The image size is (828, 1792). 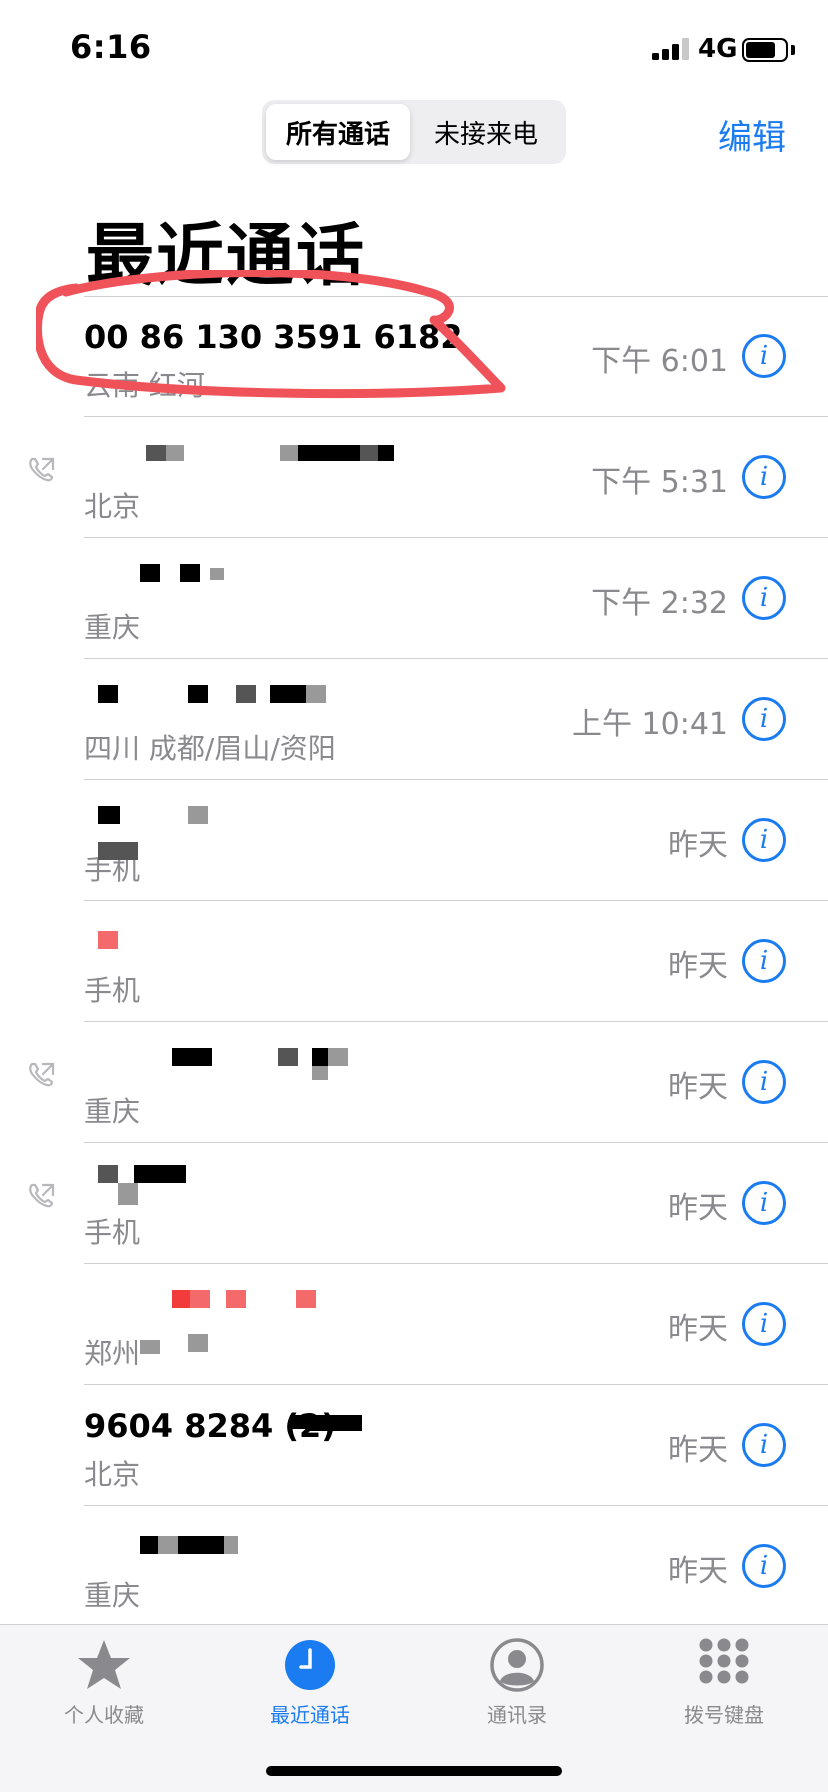 I want to click on call-row: 郑州 昨天 i, so click(x=414, y=1324).